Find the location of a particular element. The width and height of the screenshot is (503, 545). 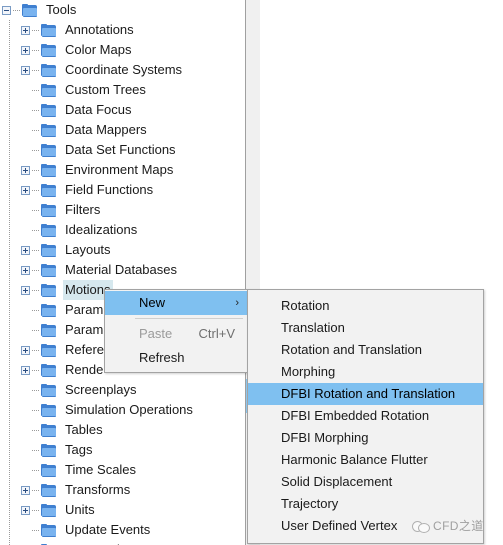

submenu-item-dfbi-embedded-rotation: DFBI Embedded Rotation is located at coordinates (365, 416).